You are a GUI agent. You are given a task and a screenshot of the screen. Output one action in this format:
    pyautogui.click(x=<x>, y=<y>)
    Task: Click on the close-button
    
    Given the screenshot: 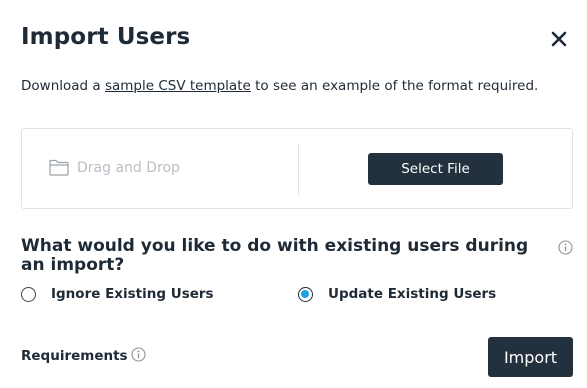 What is the action you would take?
    pyautogui.click(x=559, y=39)
    